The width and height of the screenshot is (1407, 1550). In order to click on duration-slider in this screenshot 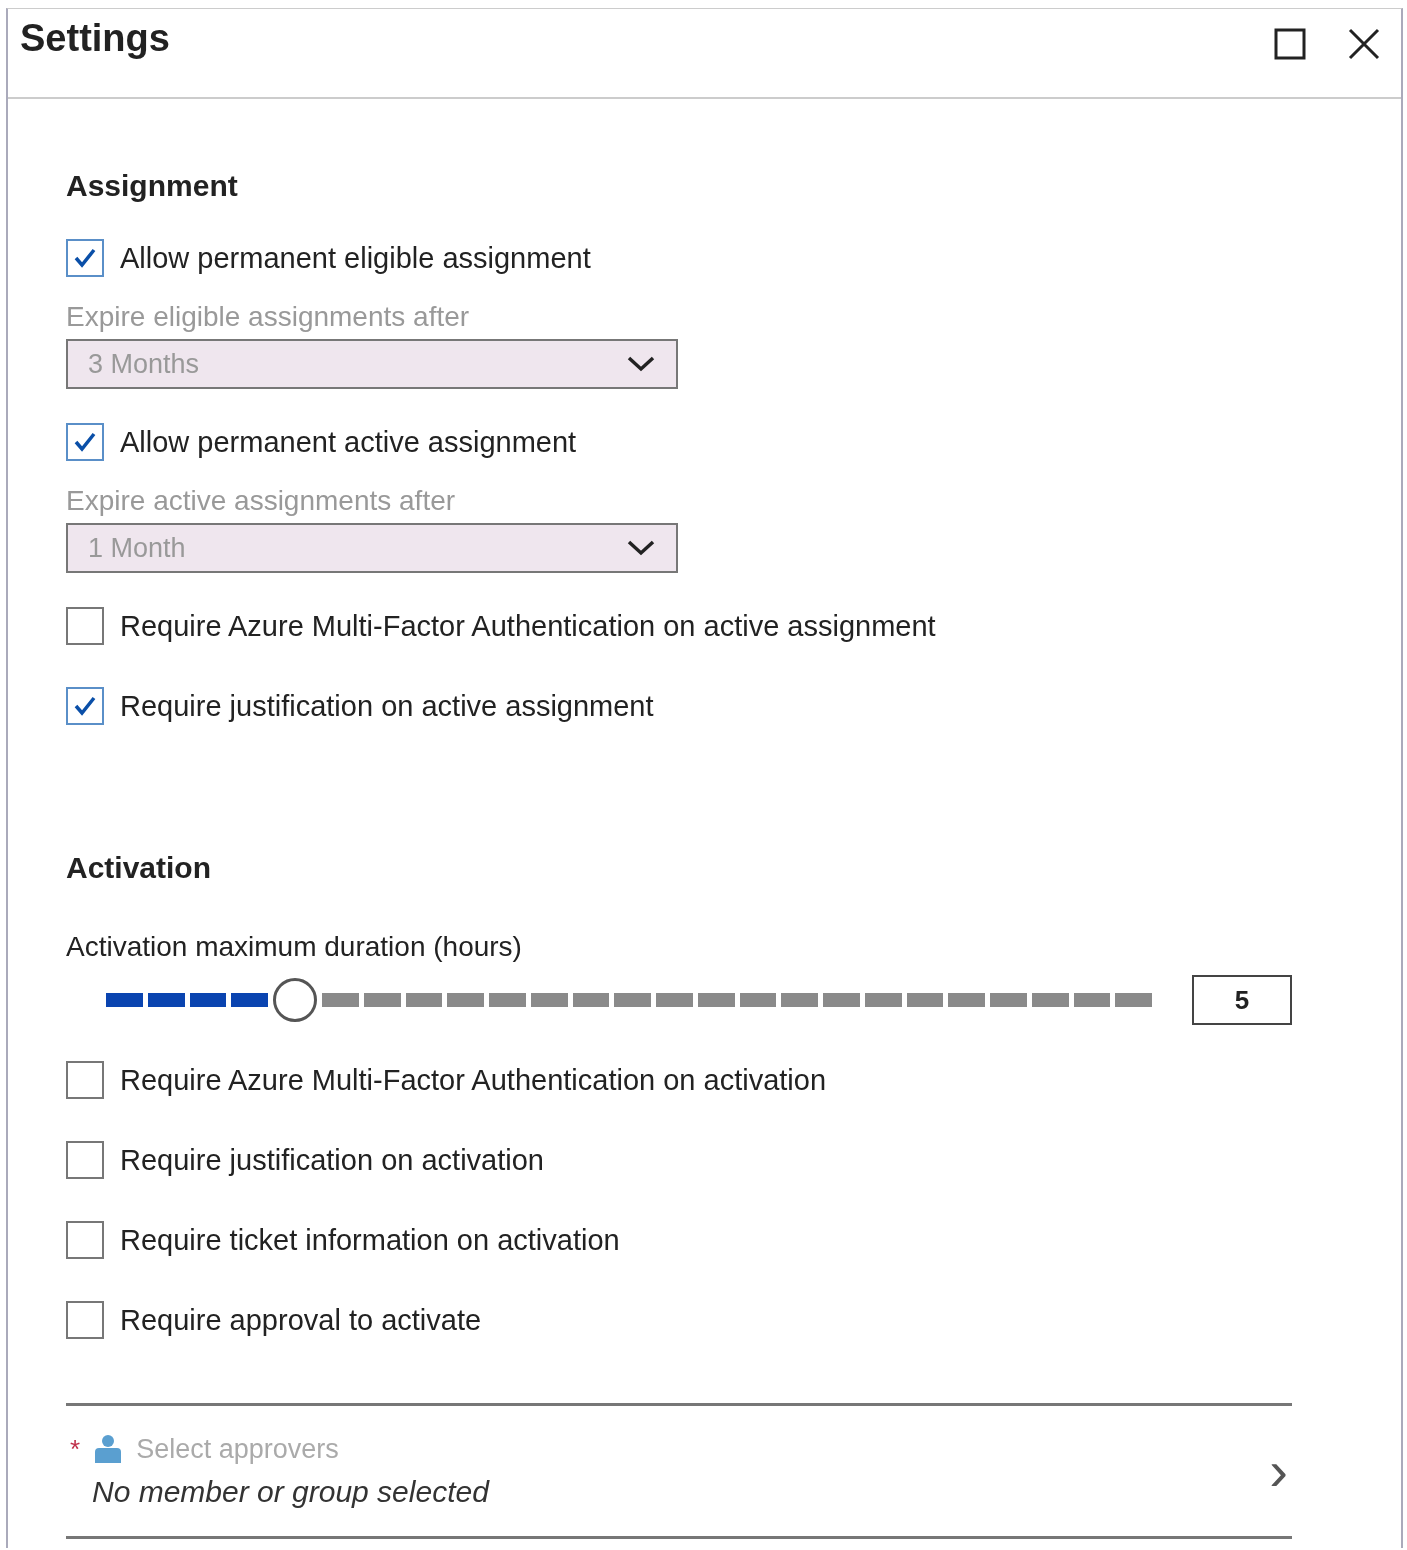, I will do `click(629, 1000)`.